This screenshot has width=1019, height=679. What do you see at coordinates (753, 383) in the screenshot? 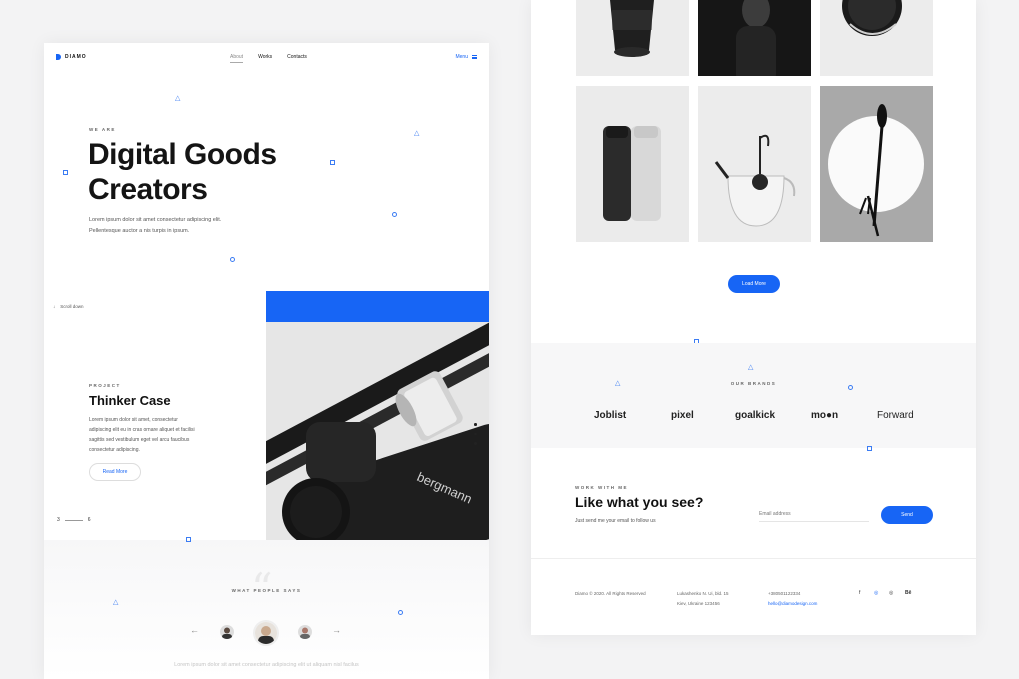
I see `brands-eyebrow: OUR BRANDS` at bounding box center [753, 383].